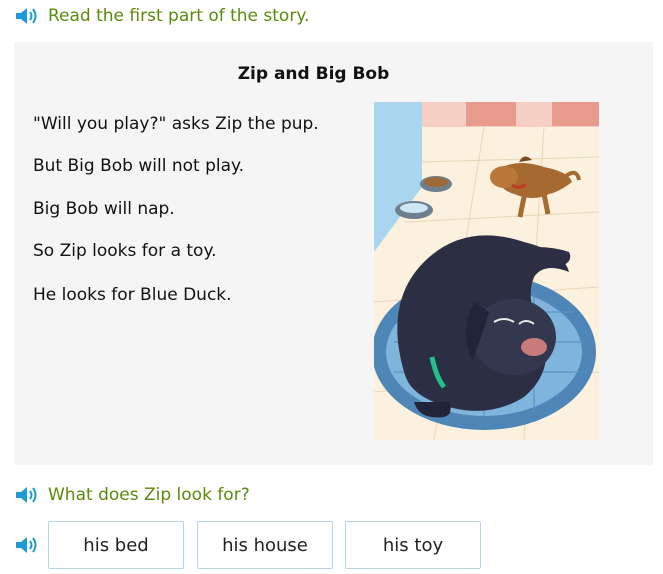  I want to click on story-line: Big Bob will nap., so click(104, 209).